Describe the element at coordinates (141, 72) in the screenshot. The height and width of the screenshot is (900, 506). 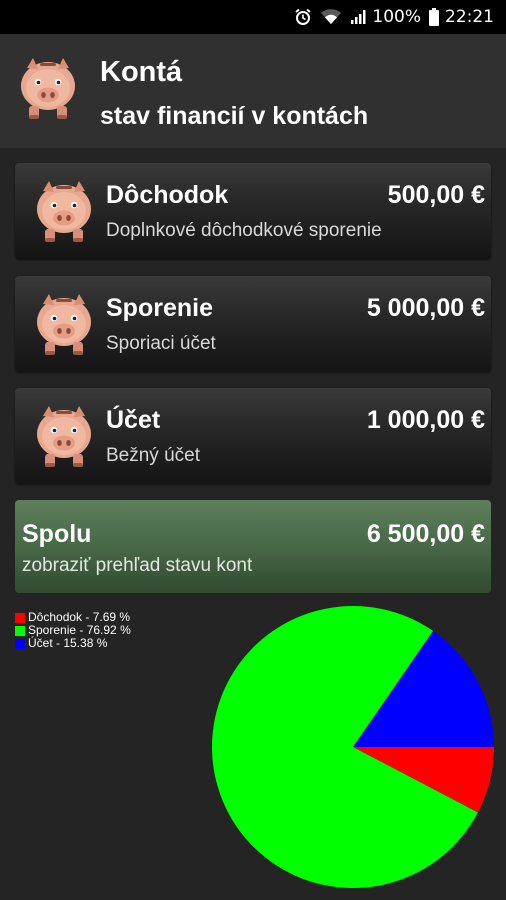
I see `page-title: Kontá` at that location.